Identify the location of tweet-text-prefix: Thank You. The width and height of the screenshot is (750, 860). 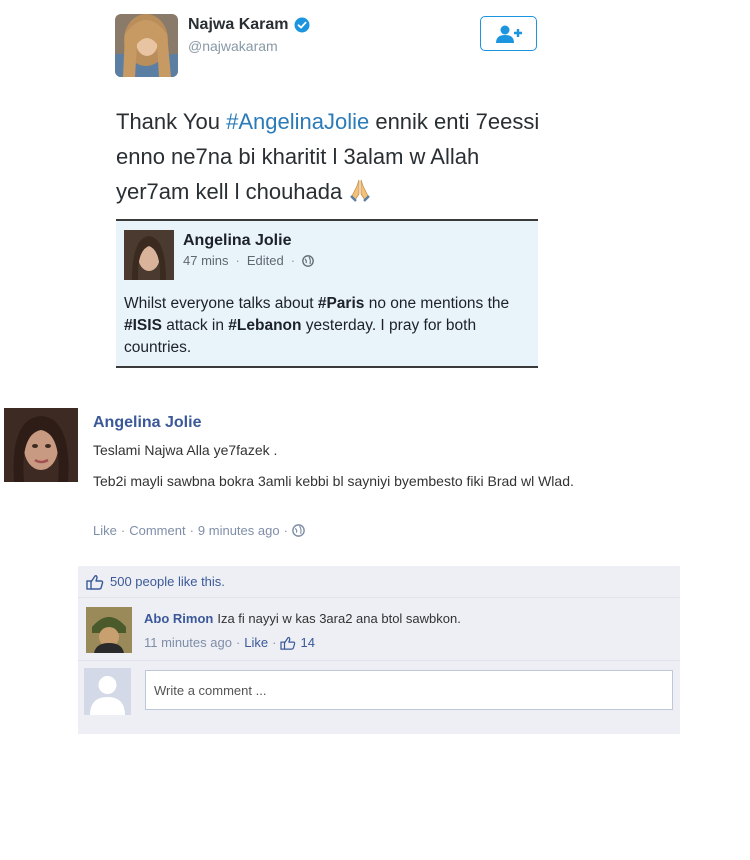
(171, 121).